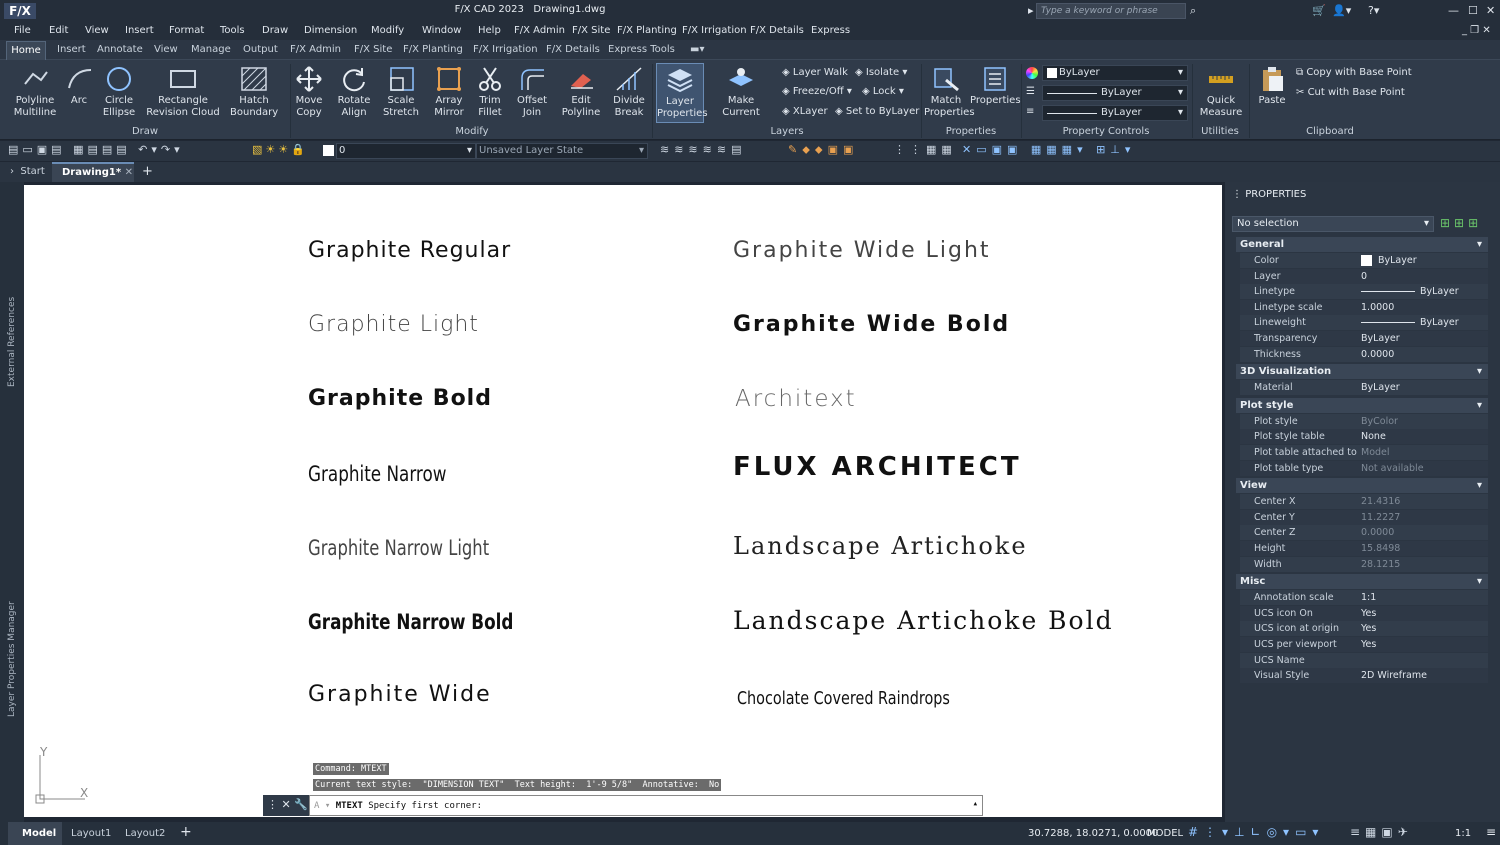  I want to click on prop-row: UCS Name, so click(1364, 660).